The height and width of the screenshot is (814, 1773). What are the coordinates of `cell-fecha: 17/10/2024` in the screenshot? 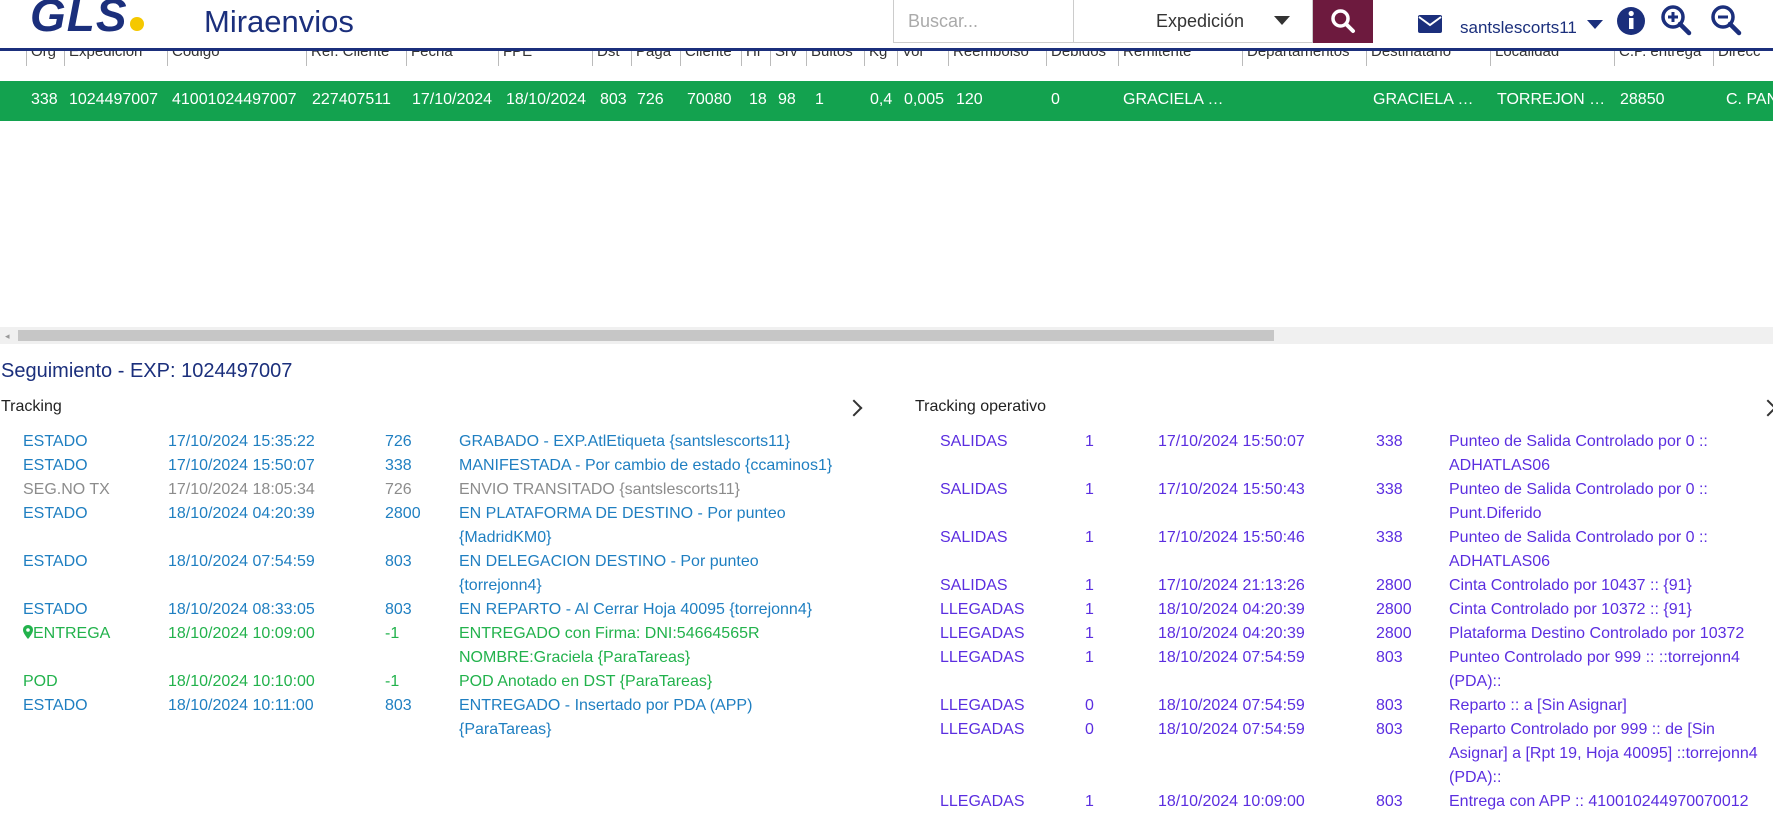 It's located at (452, 99).